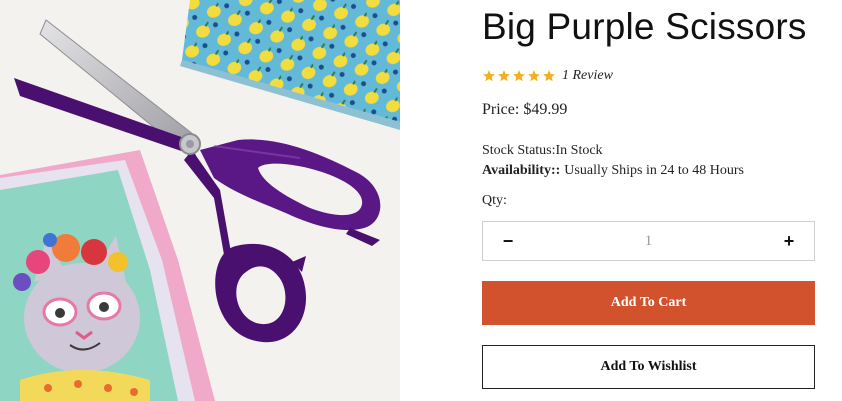 This screenshot has height=401, width=842. I want to click on product-price: Price: $49.99, so click(524, 110).